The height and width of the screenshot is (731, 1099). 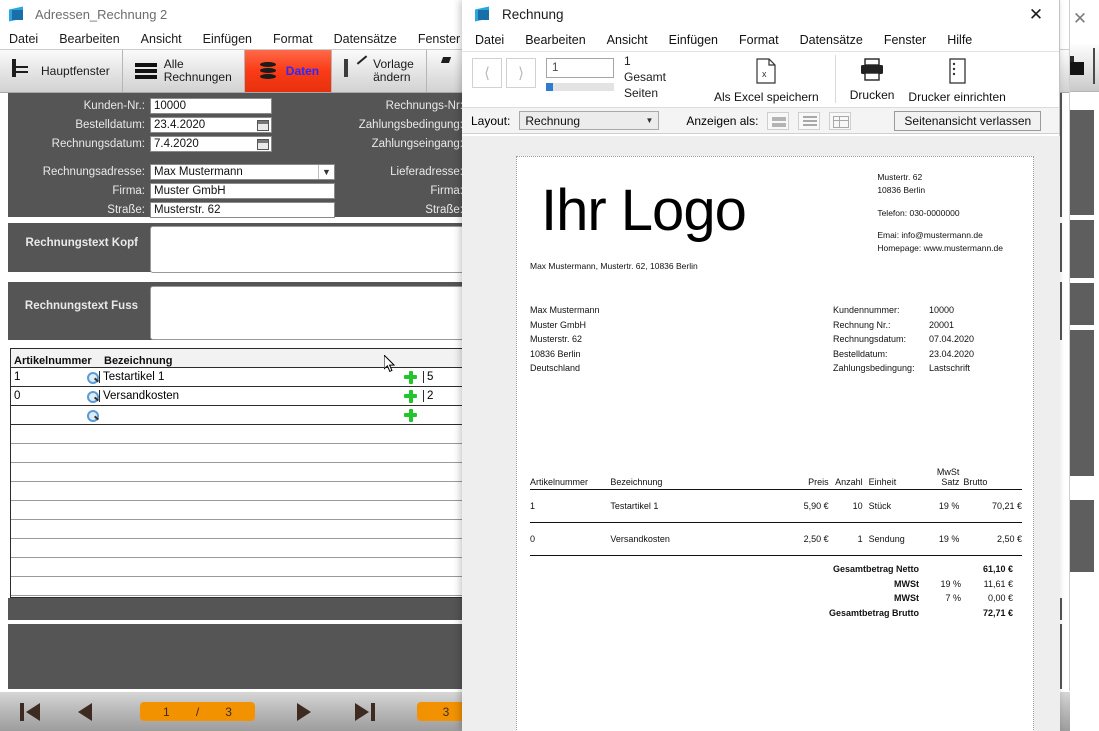 I want to click on rechnungsadresse-select: Max Mustermann ▼, so click(x=242, y=171).